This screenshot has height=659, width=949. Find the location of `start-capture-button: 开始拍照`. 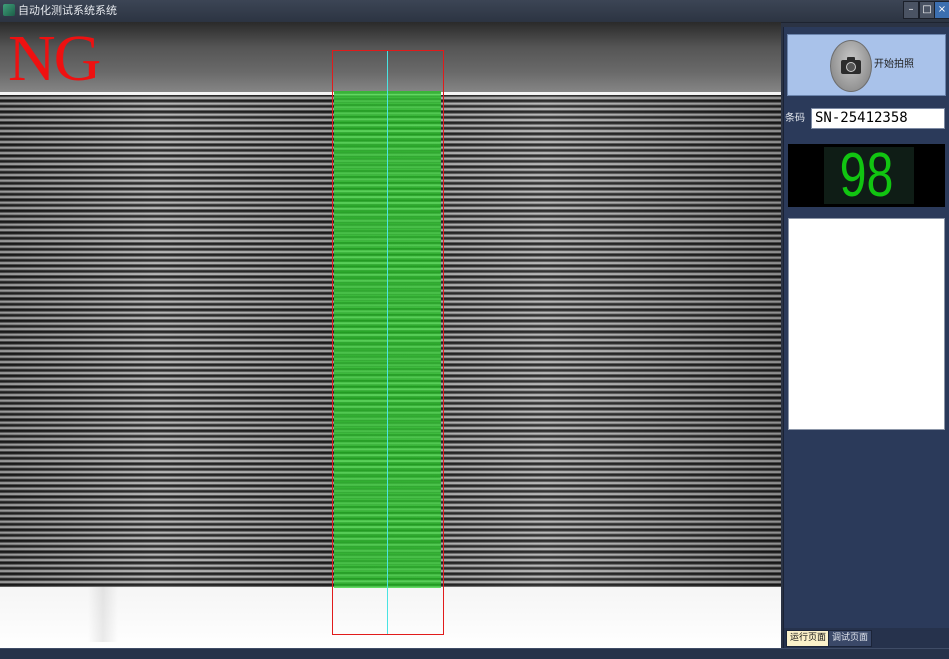

start-capture-button: 开始拍照 is located at coordinates (866, 65).